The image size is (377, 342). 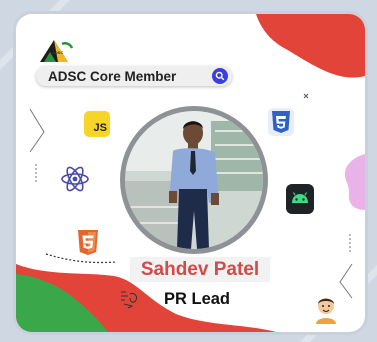 I want to click on membership-label: ADSC Core Member, so click(x=112, y=76).